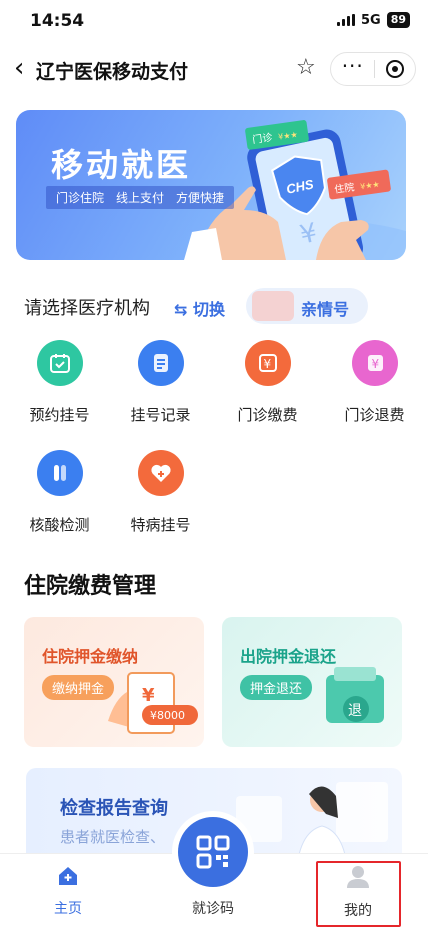 The width and height of the screenshot is (428, 933). Describe the element at coordinates (160, 415) in the screenshot. I see `service-label: 挂号记录` at that location.